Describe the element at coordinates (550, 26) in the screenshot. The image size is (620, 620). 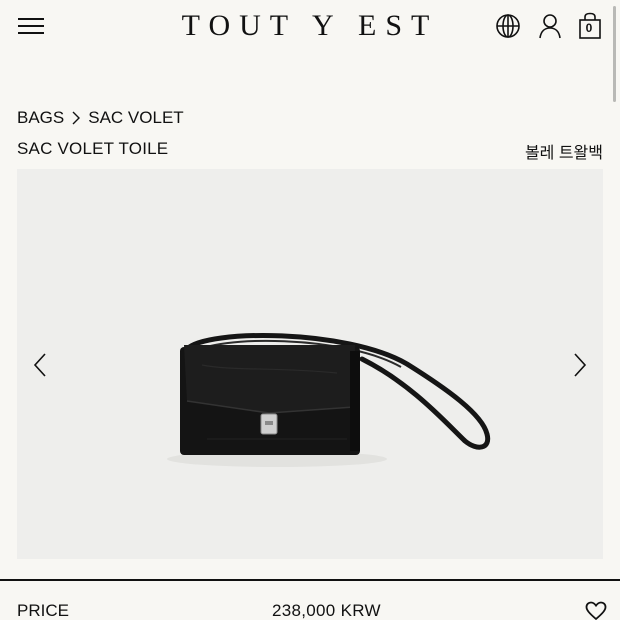
I see `user-icon` at that location.